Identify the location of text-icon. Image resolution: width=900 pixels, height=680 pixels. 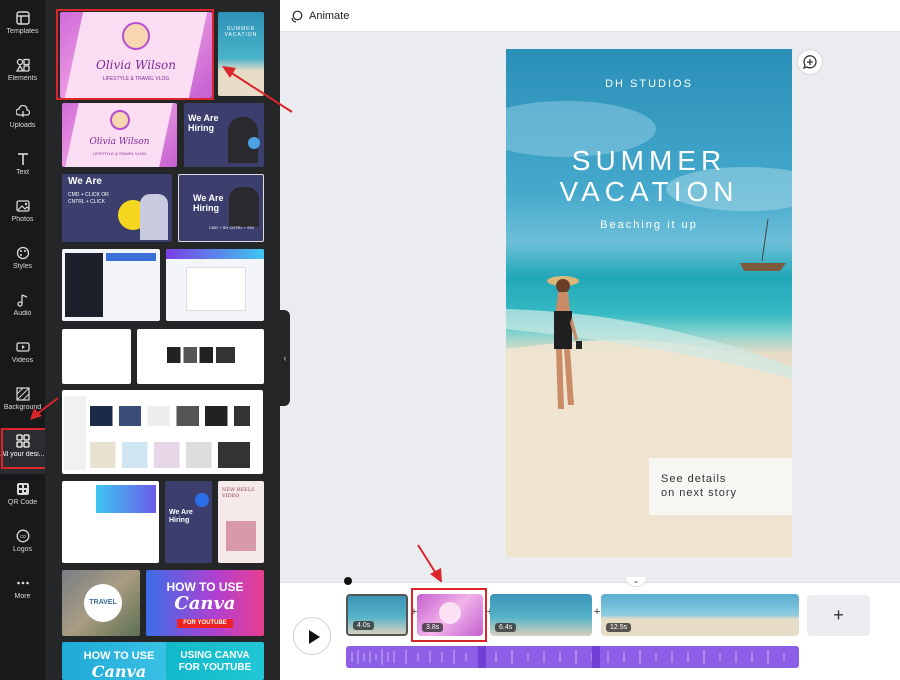
(22, 159).